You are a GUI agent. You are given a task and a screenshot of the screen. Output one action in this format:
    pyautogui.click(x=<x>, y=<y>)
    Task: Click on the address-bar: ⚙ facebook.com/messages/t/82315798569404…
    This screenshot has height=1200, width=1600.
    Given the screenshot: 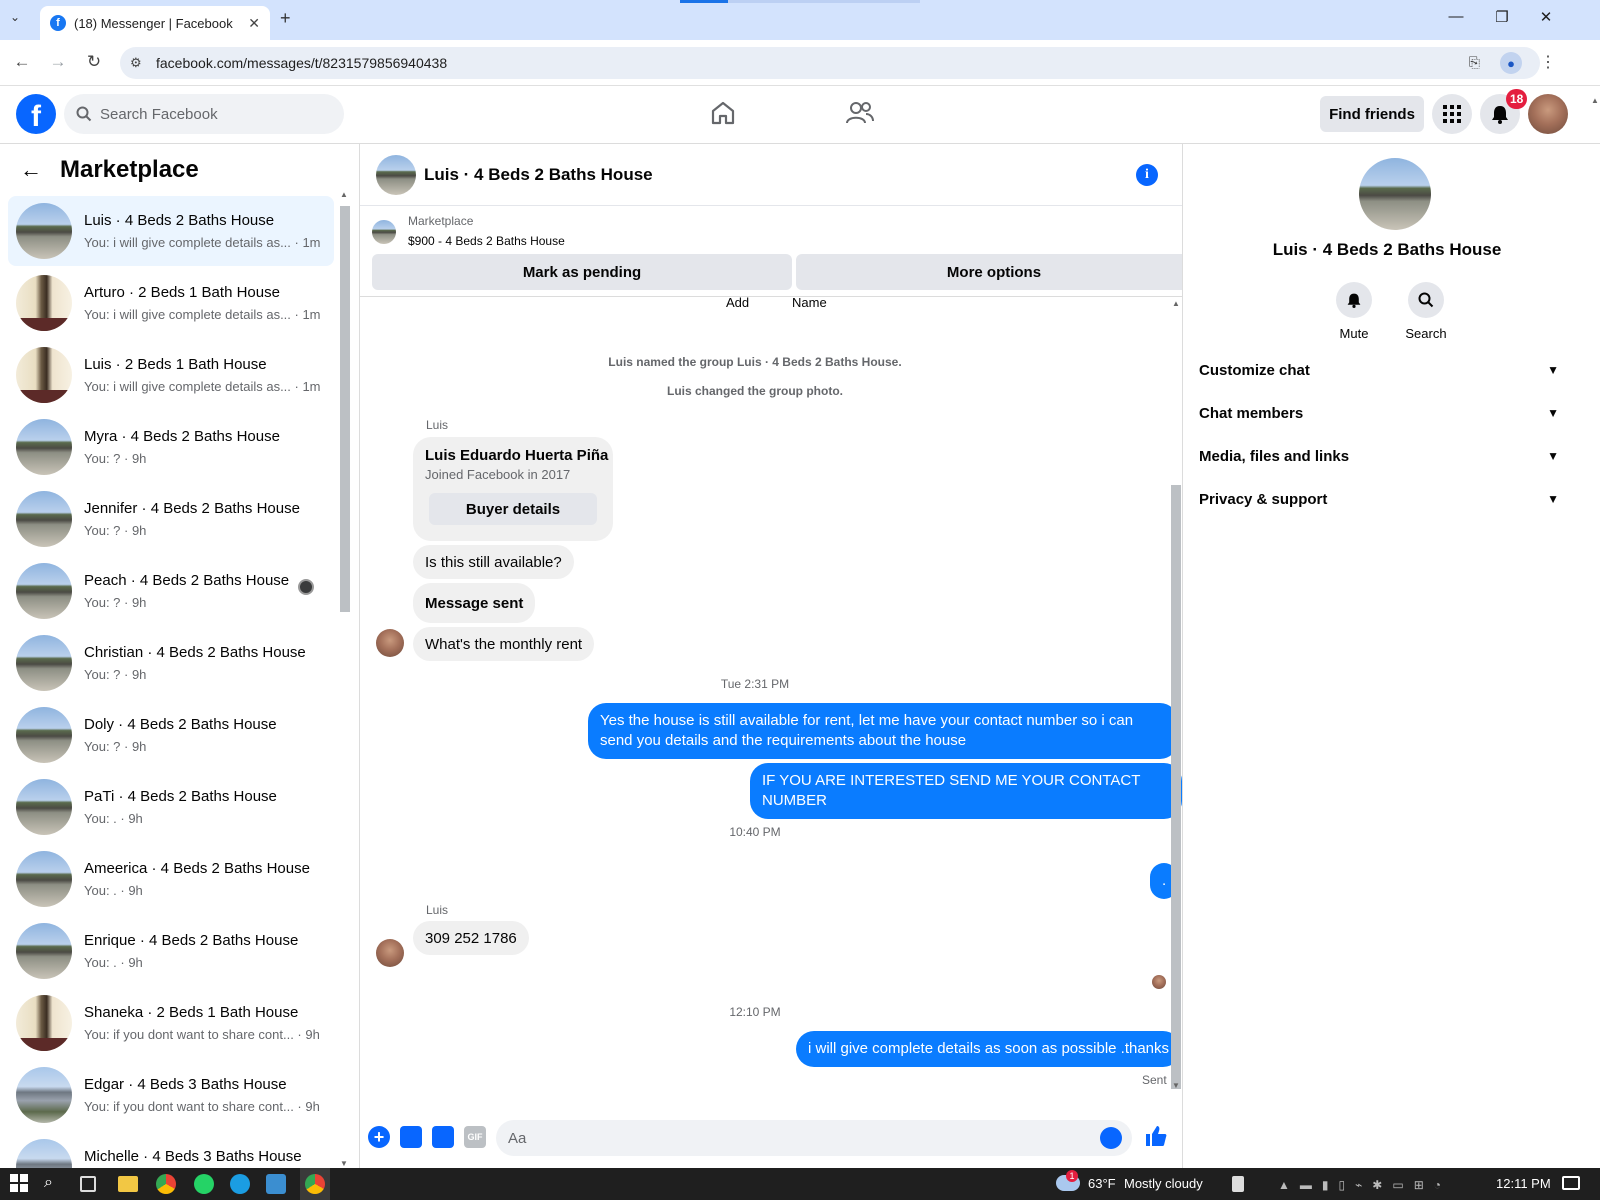 What is the action you would take?
    pyautogui.click(x=830, y=63)
    